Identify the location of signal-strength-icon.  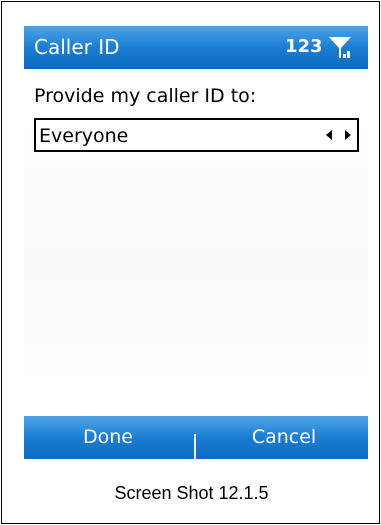
(340, 47).